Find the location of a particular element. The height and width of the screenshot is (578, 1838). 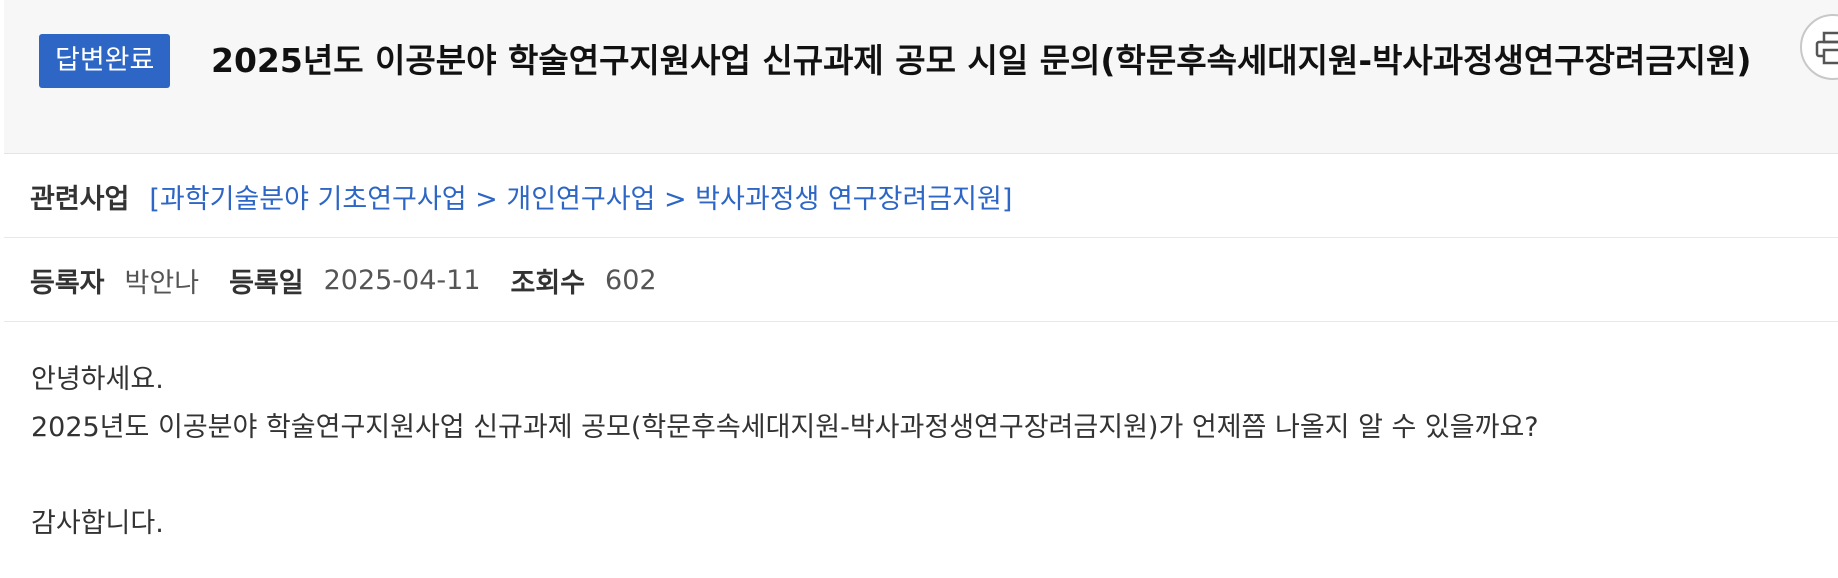

body-line: 감사합니다. is located at coordinates (97, 523).